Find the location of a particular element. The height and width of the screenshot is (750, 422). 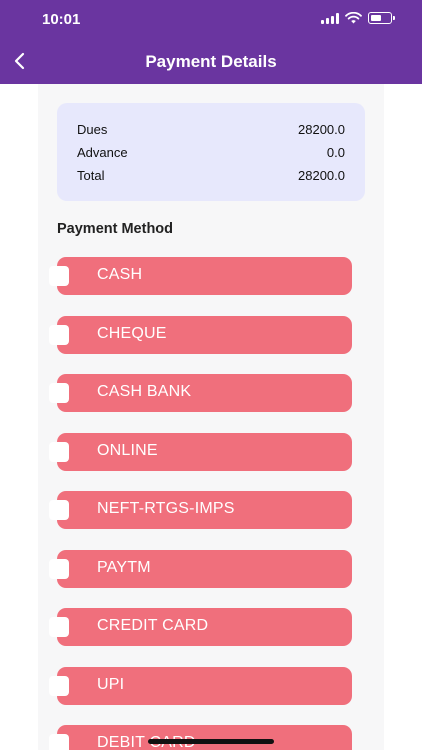

payment-option-debit-card: DEBIT CARD is located at coordinates (214, 737).